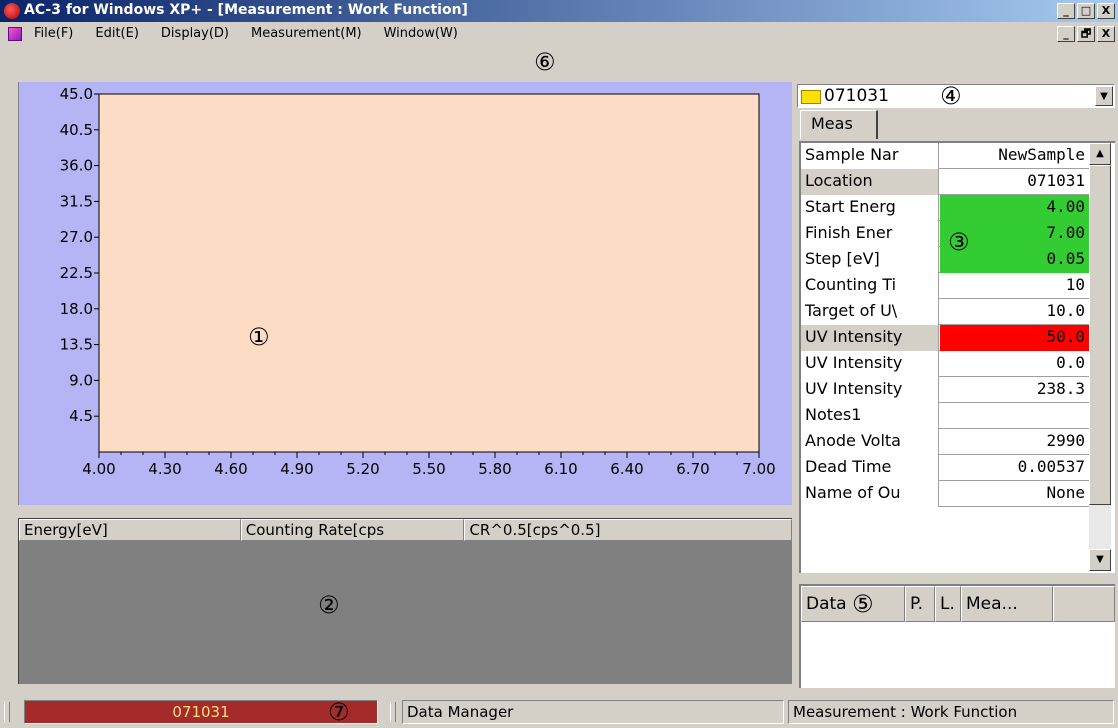 This screenshot has height=728, width=1118. I want to click on y-tick-label: 40.5, so click(76, 130).